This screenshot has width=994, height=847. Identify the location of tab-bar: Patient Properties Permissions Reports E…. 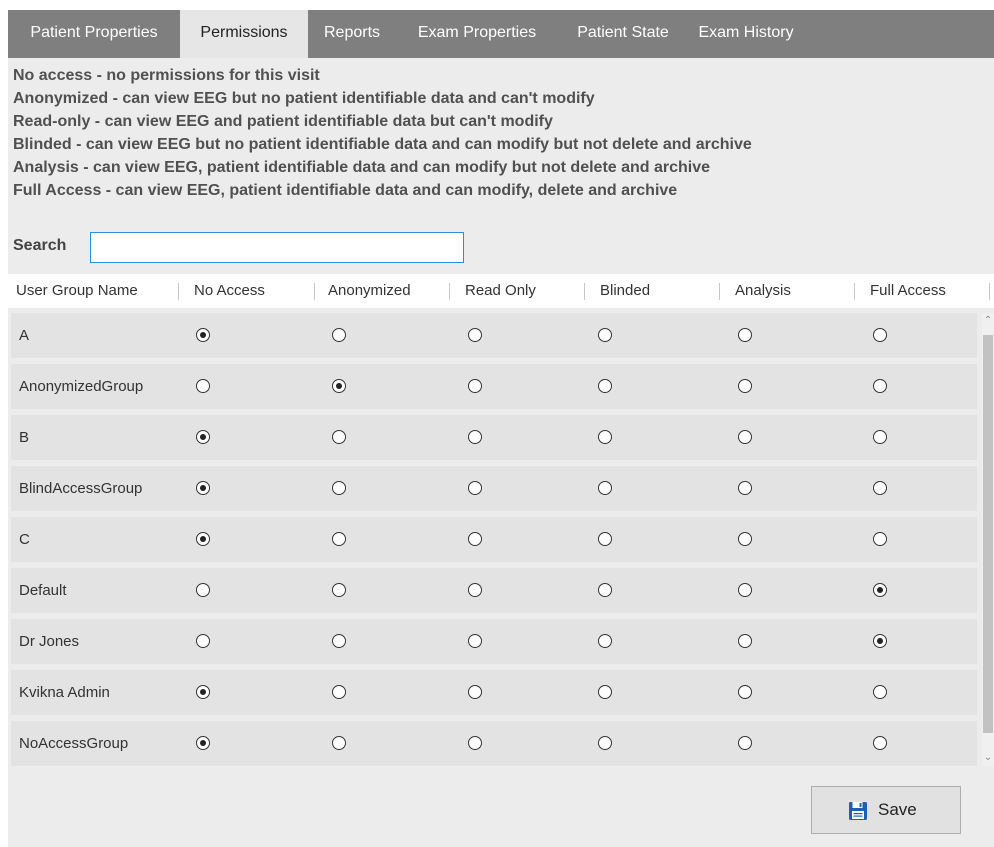
(501, 34).